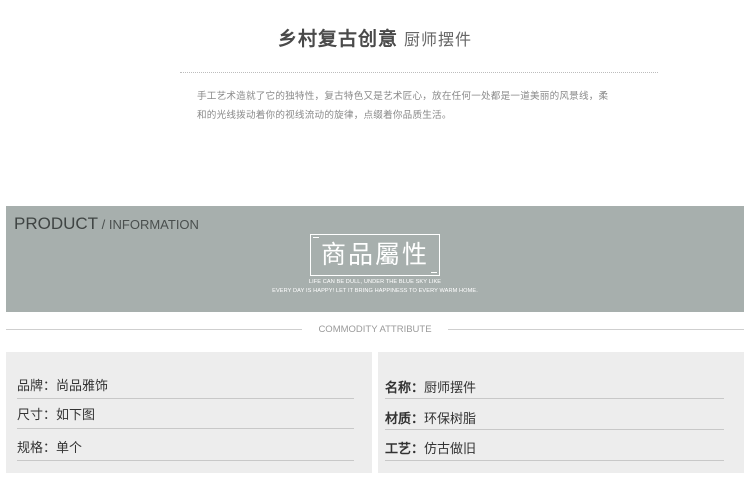 This screenshot has width=750, height=491. Describe the element at coordinates (561, 412) in the screenshot. I see `attribute-panel-right: 名称：厨师摆件 材质：环保树脂 工艺：仿古做旧` at that location.